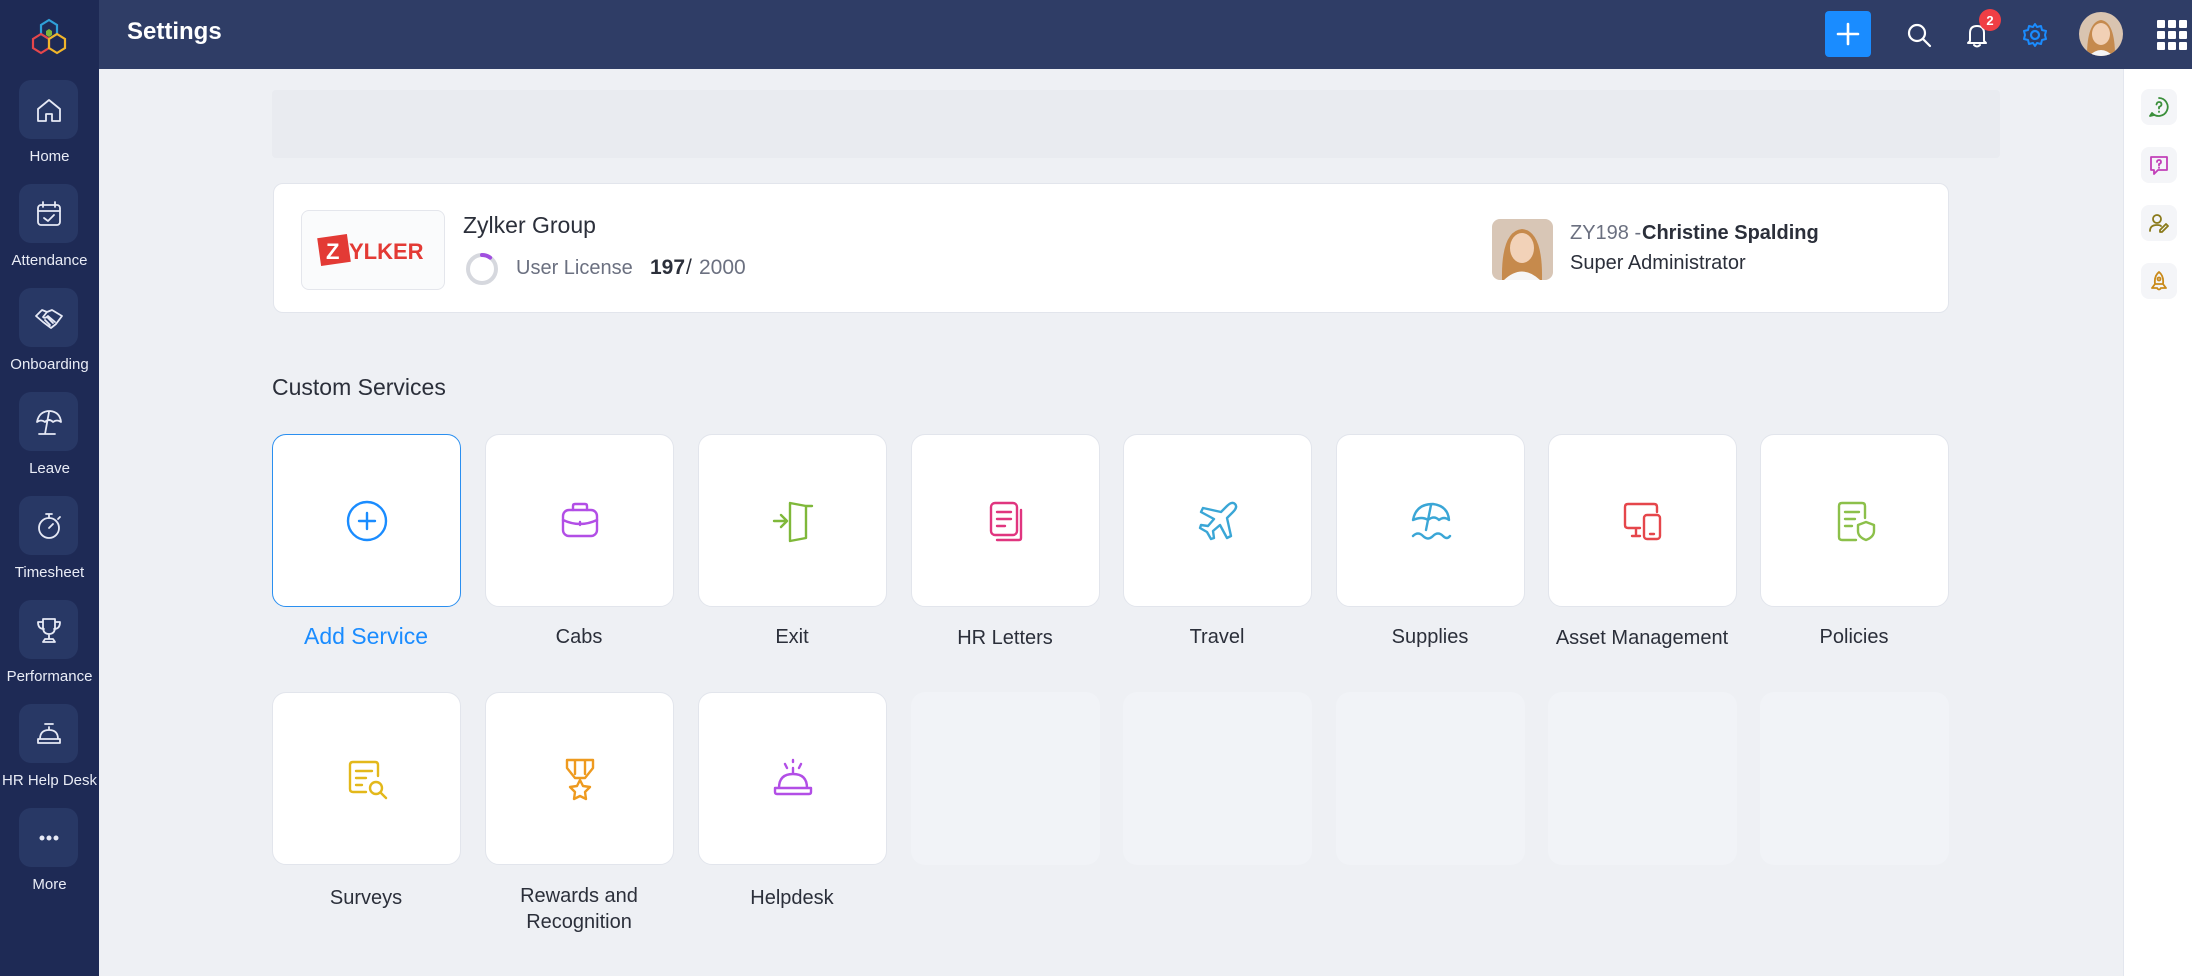  What do you see at coordinates (48, 733) in the screenshot?
I see `helpdesk-icon` at bounding box center [48, 733].